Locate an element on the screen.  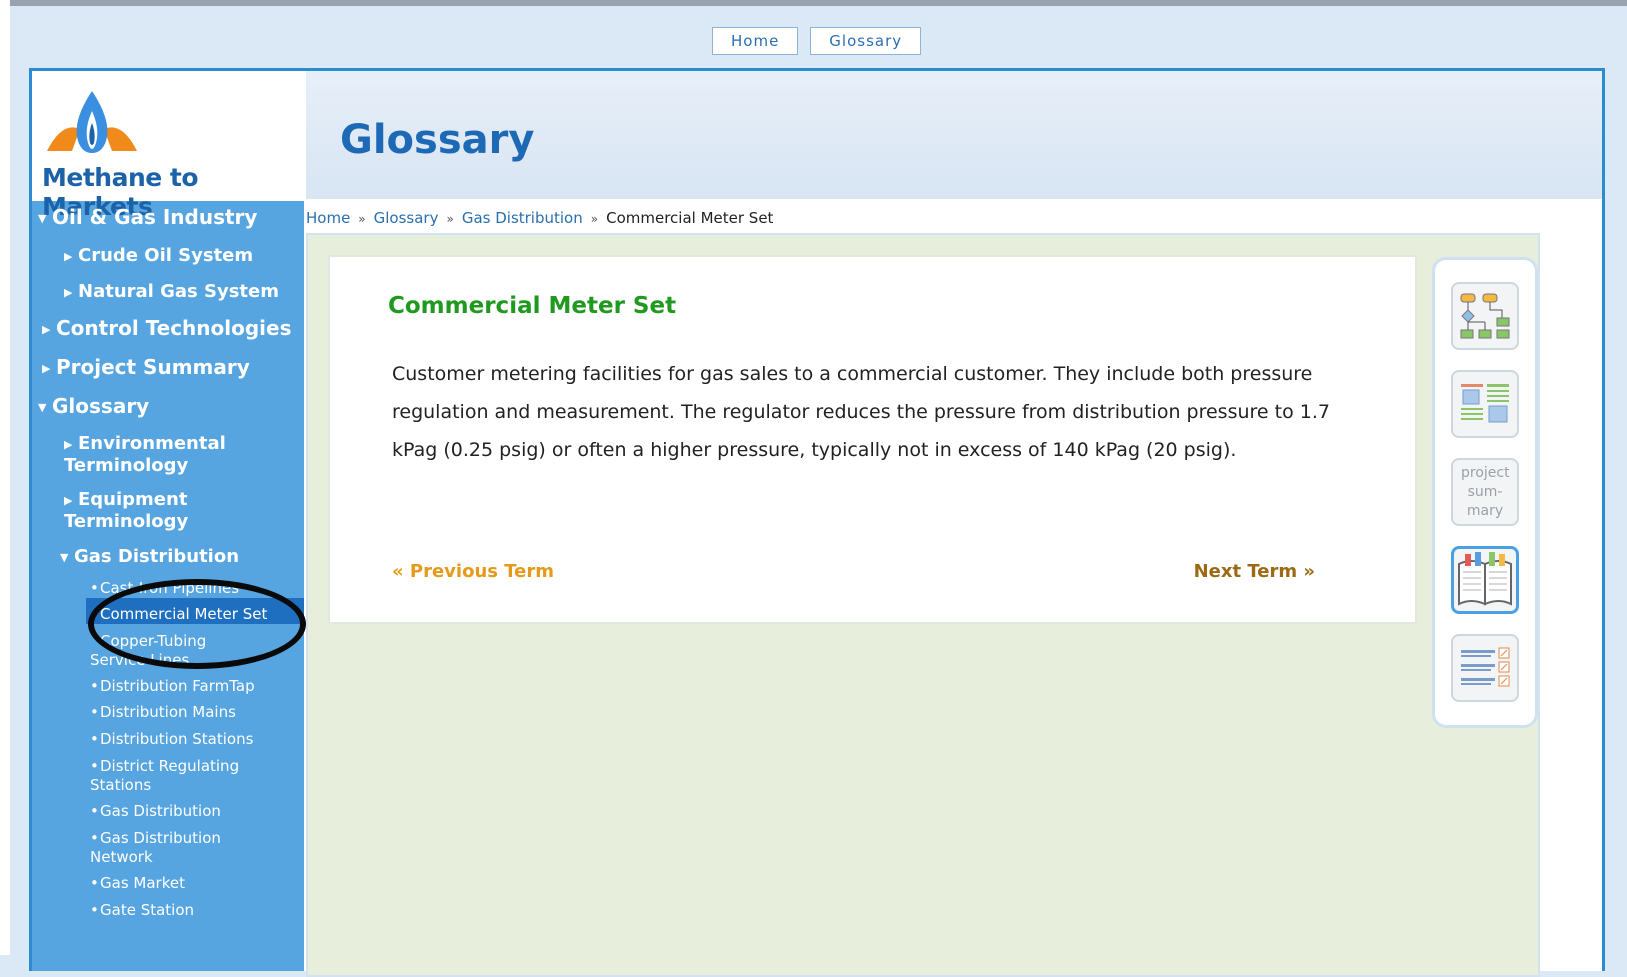
breadcrumb-glossary: Glossary is located at coordinates (406, 218).